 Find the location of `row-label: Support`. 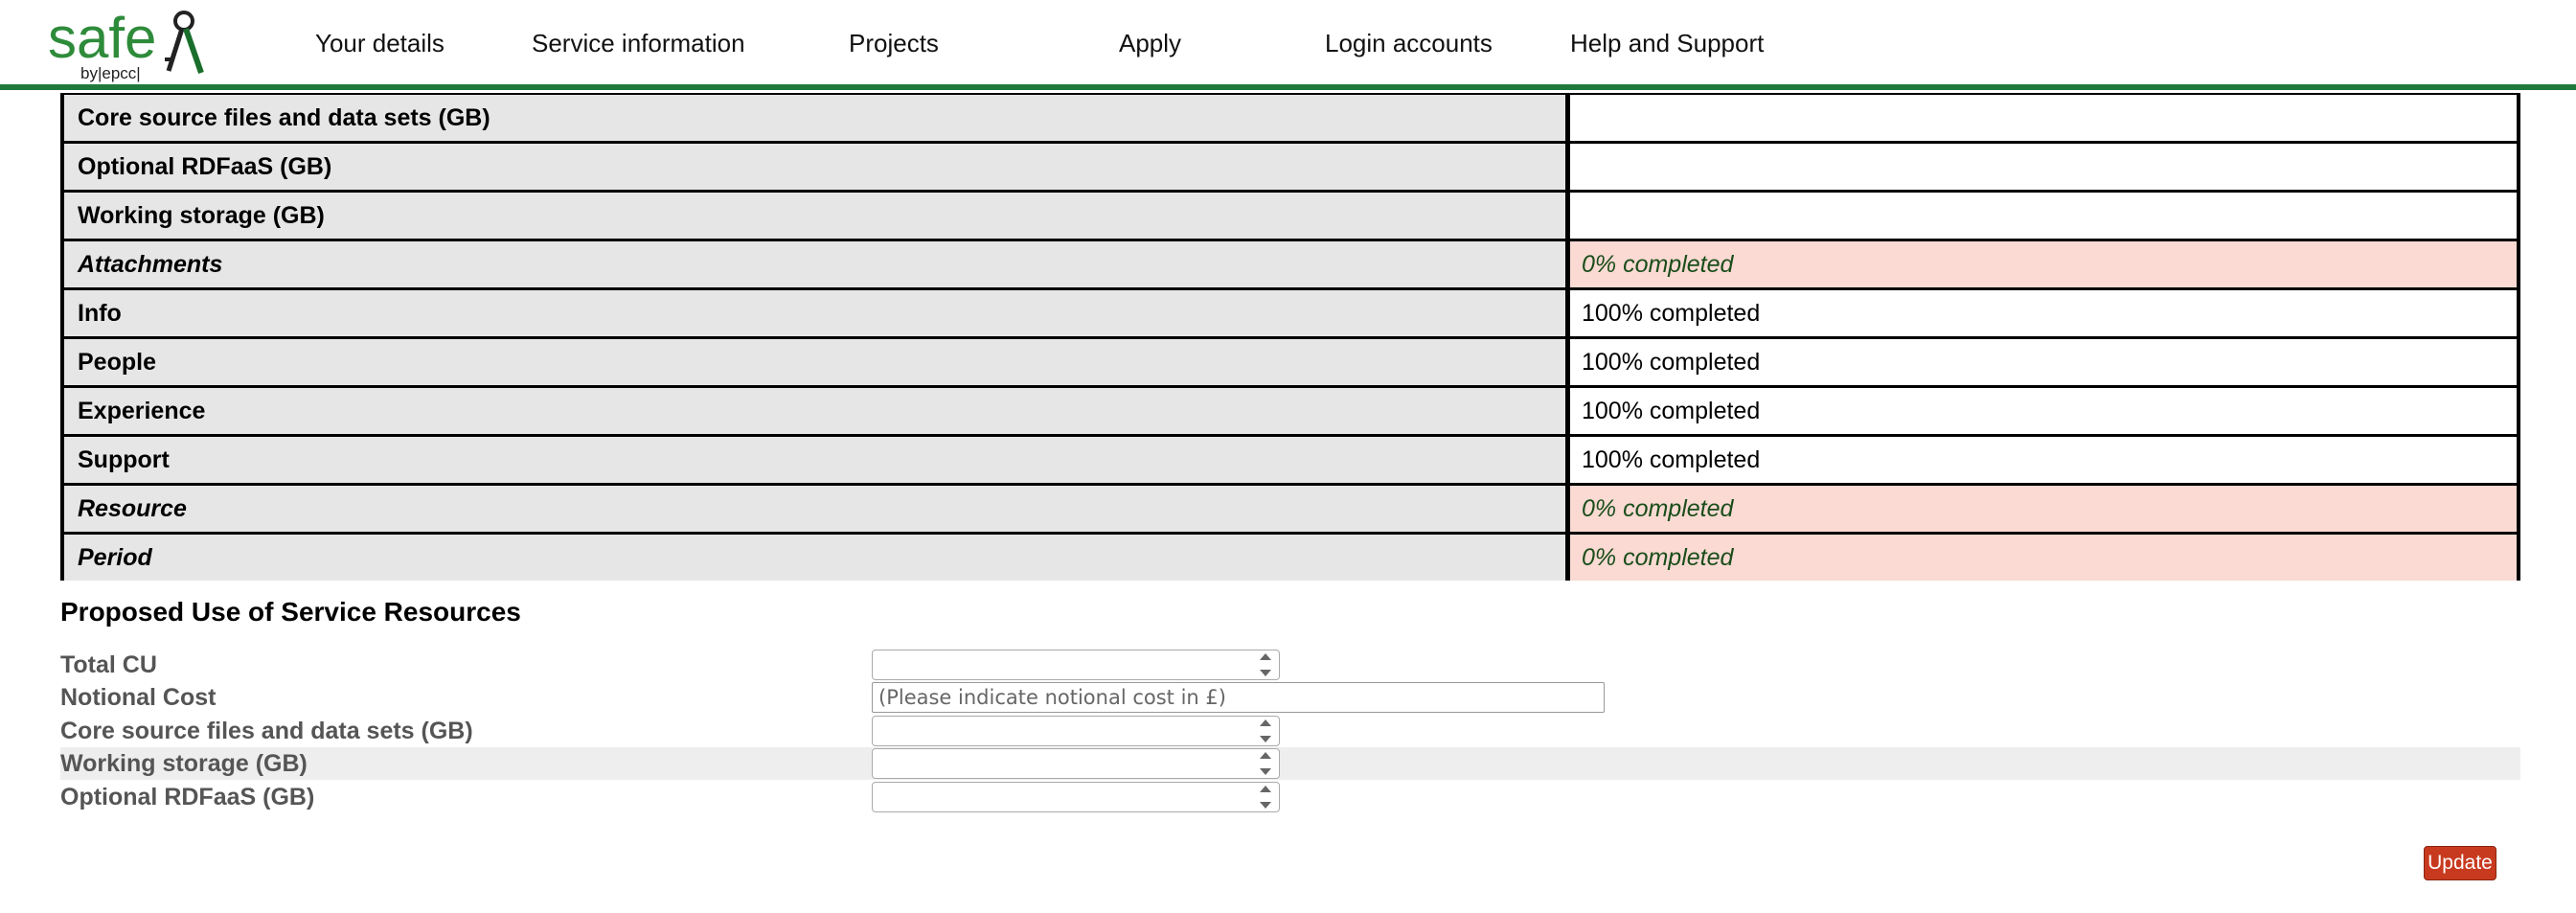

row-label: Support is located at coordinates (814, 460).